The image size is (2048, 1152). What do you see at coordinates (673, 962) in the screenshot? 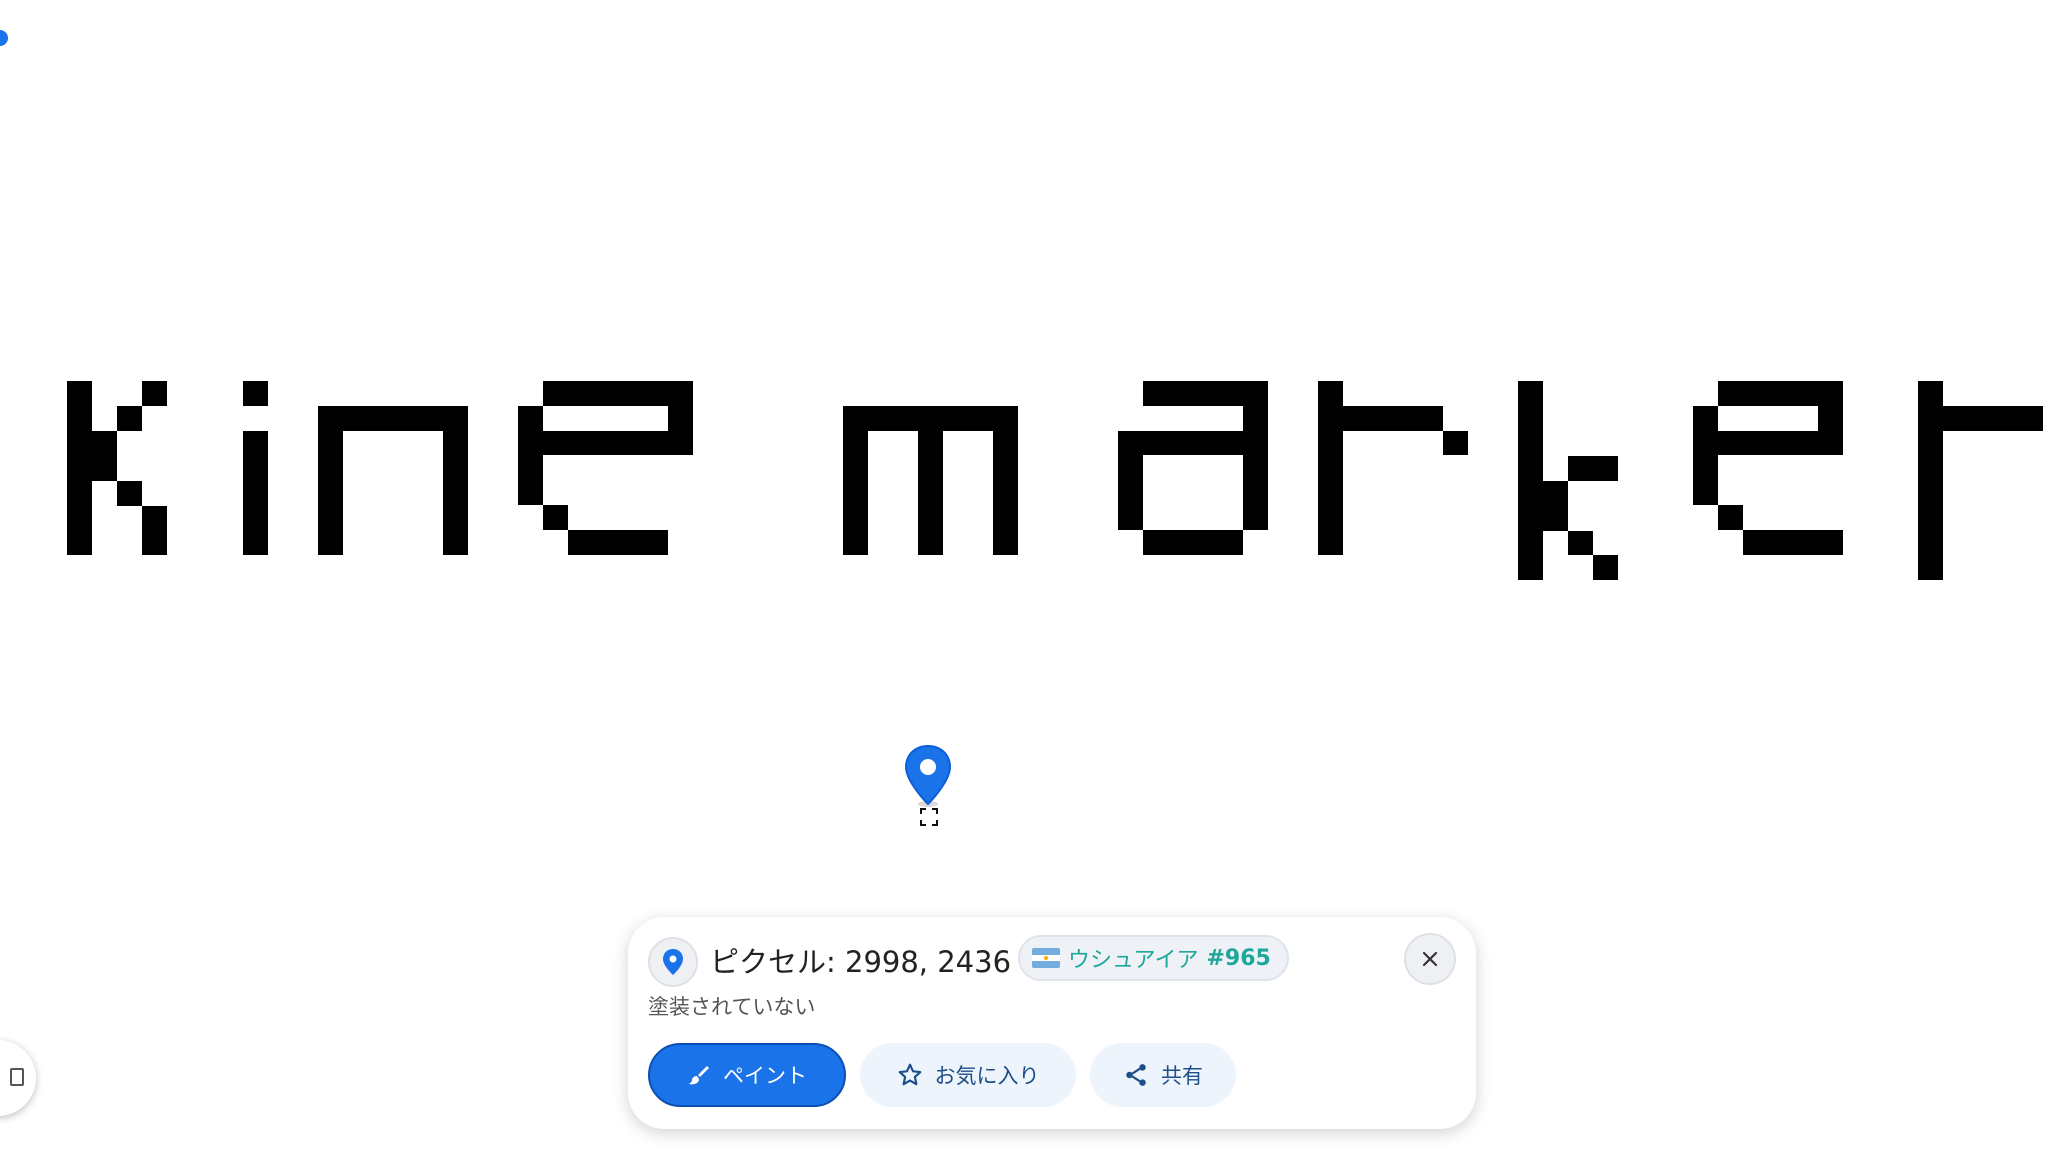
I see `location-icon` at bounding box center [673, 962].